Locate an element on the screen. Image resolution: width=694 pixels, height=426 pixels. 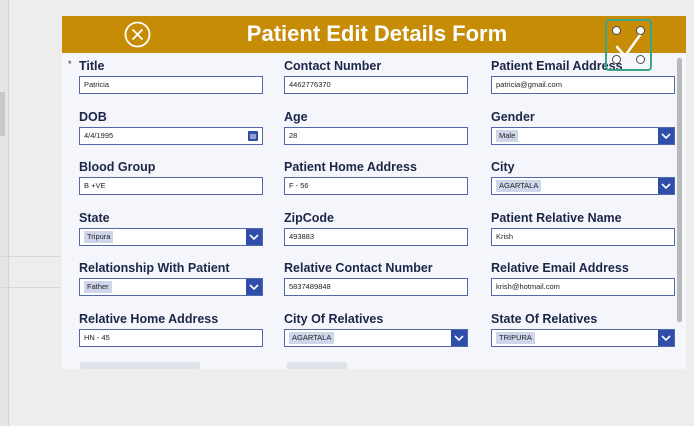
field-label: Gender is located at coordinates (513, 116).